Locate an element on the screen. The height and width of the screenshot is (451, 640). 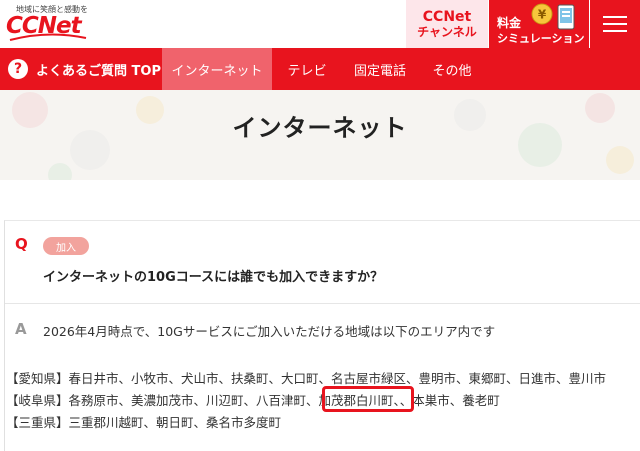
smartphone-icon is located at coordinates (566, 17).